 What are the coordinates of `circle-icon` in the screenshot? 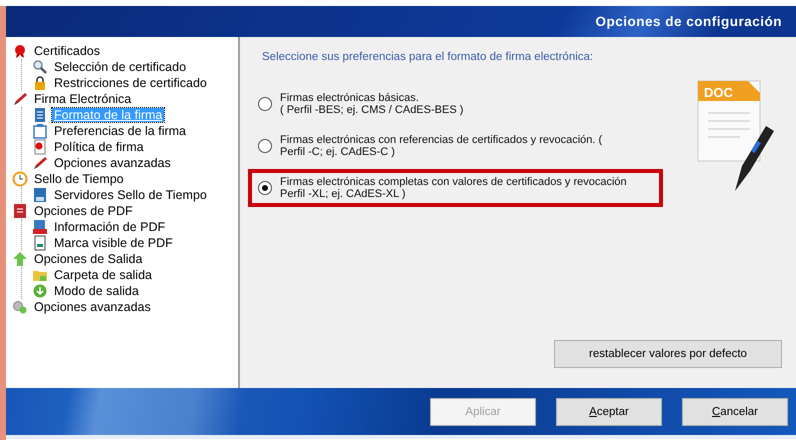 It's located at (40, 291).